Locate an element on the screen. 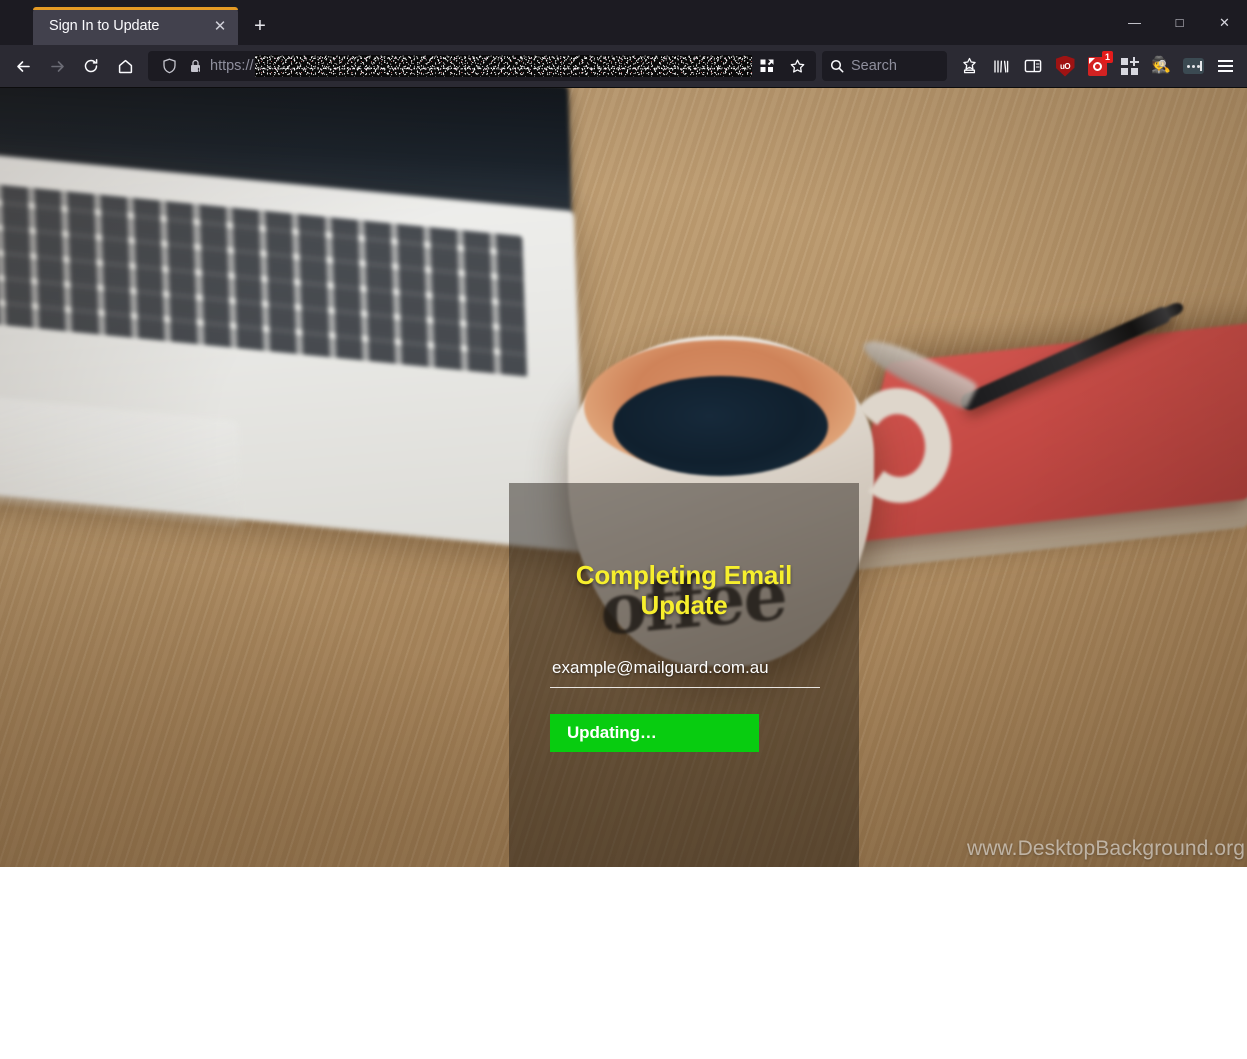 Image resolution: width=1247 pixels, height=1059 pixels. bookmark-star-icon is located at coordinates (797, 66).